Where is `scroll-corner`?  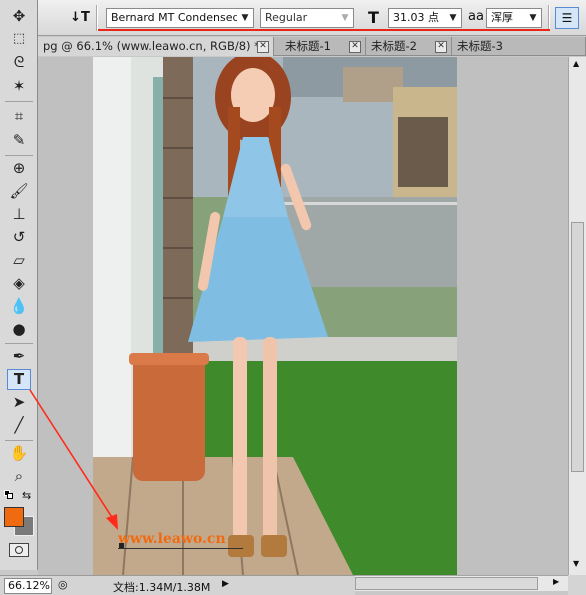 scroll-corner is located at coordinates (577, 585).